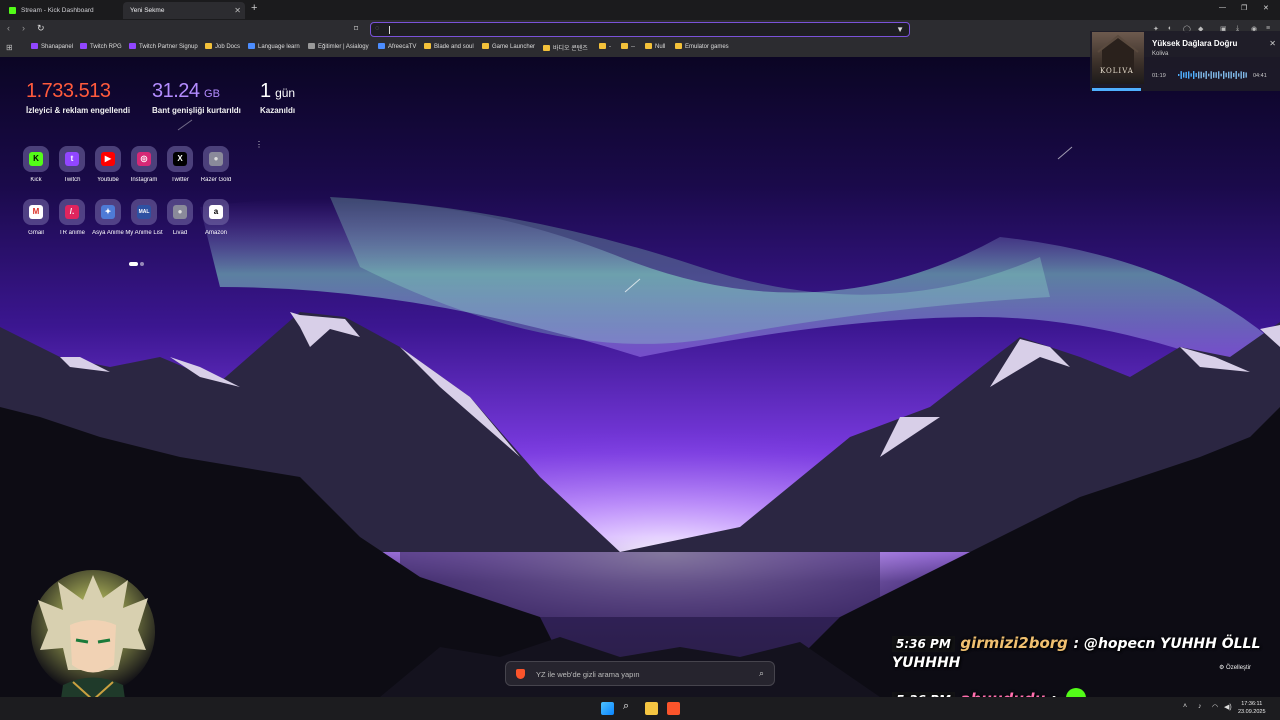  I want to click on shortcut-label: Amazon, so click(215, 233).